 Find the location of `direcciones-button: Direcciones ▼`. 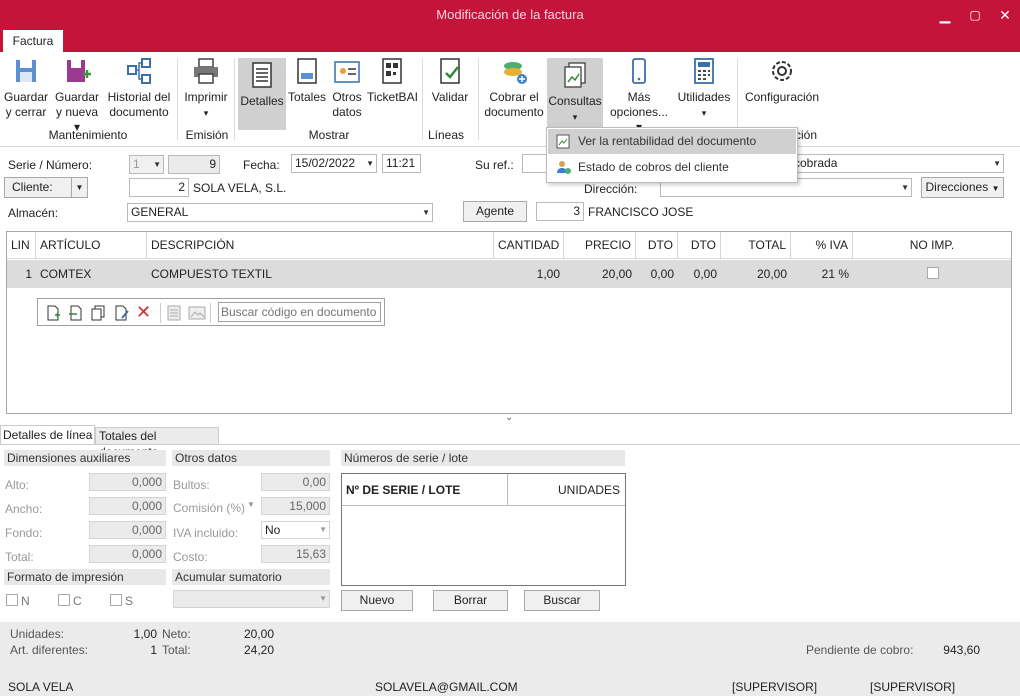

direcciones-button: Direcciones ▼ is located at coordinates (962, 187).